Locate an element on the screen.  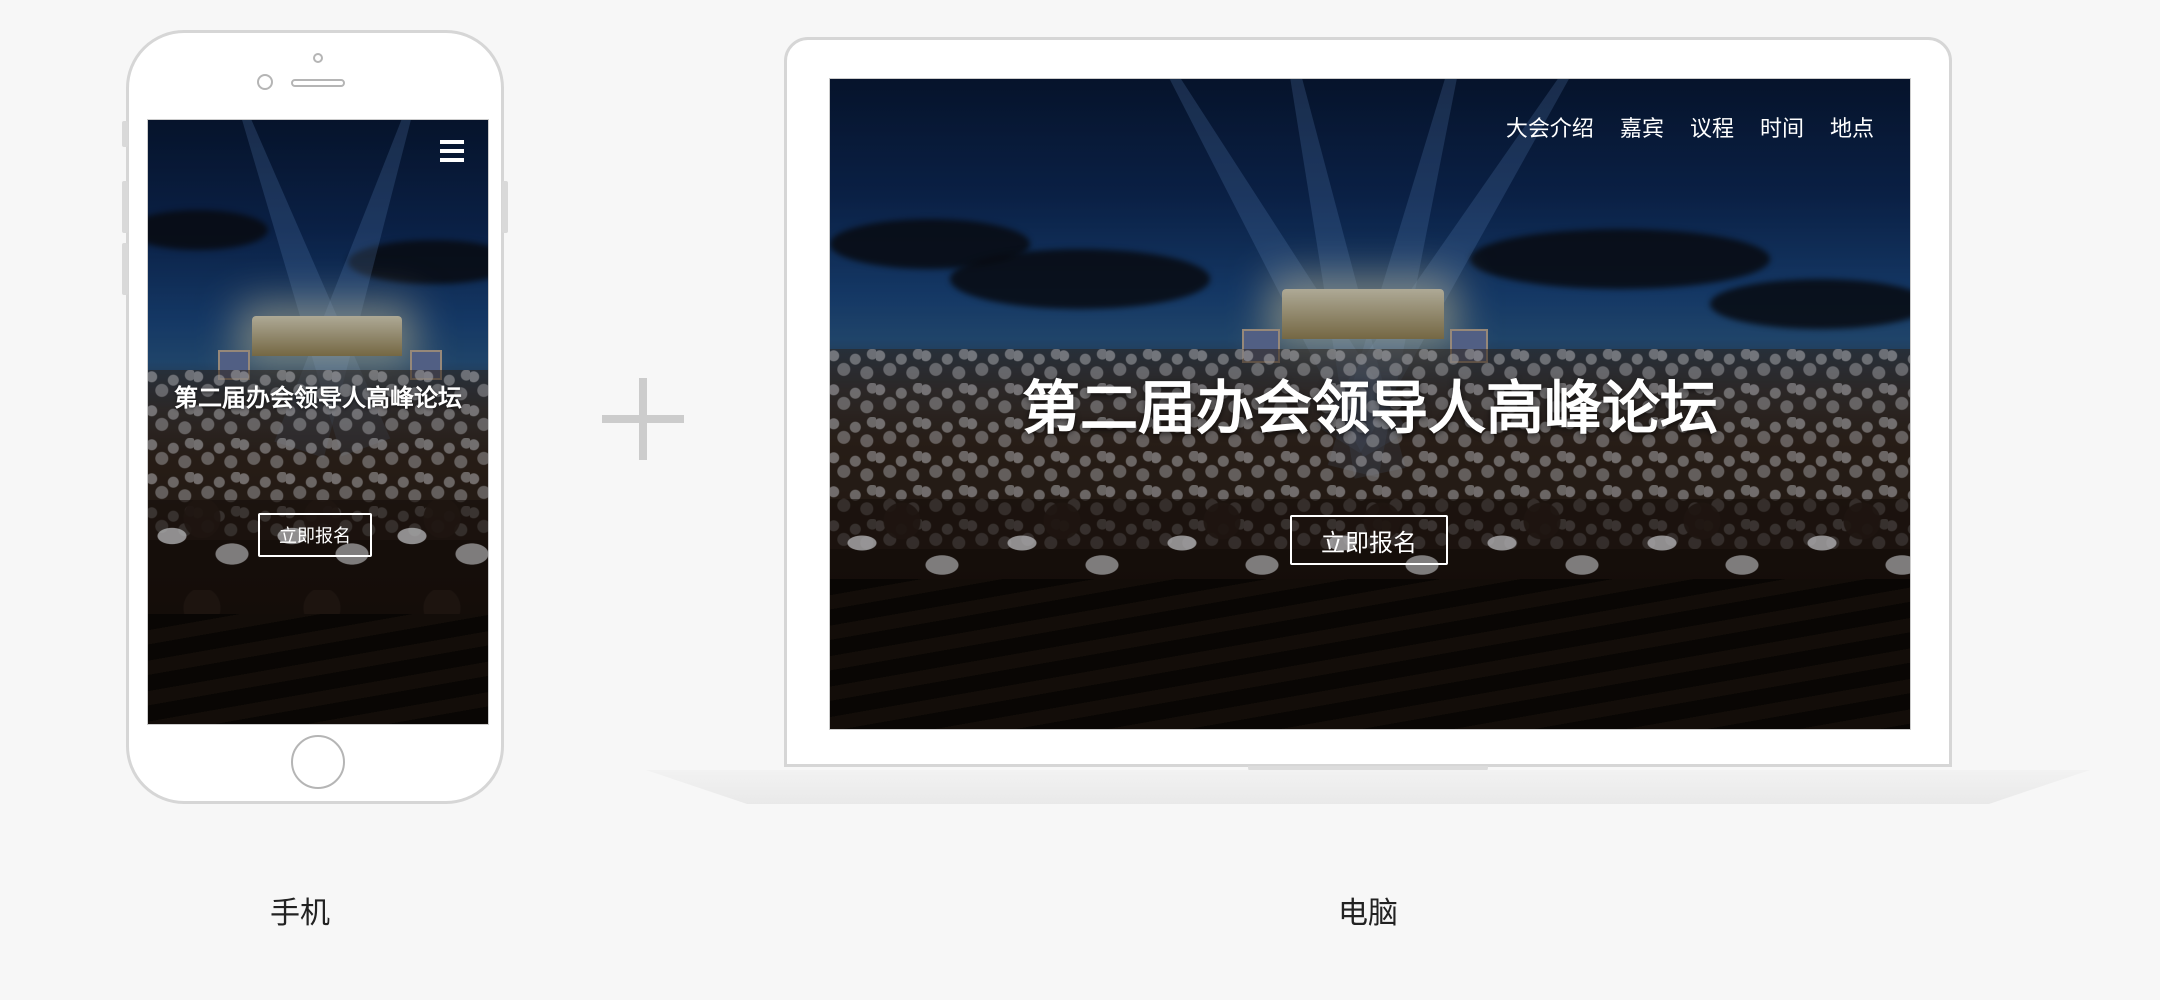
phone-side-button is located at coordinates (125, 134).